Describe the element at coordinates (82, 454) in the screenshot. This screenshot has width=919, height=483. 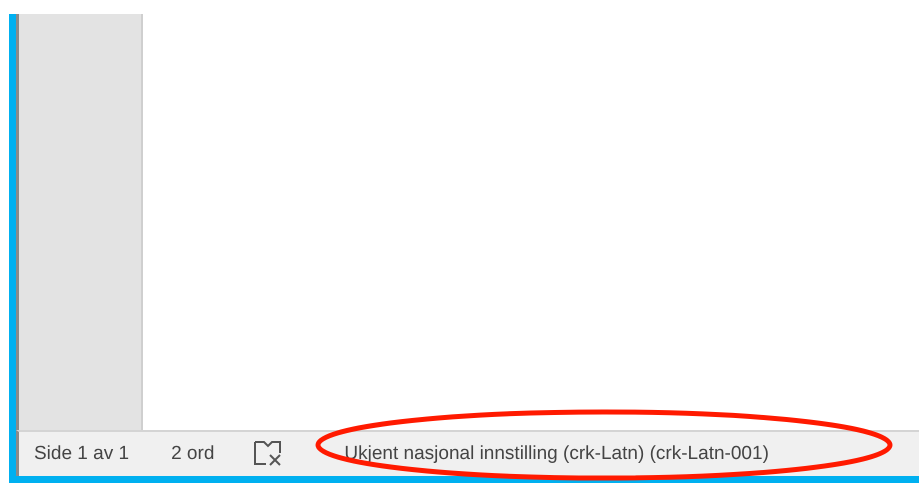
I see `page-count: Side 1 av 1` at that location.